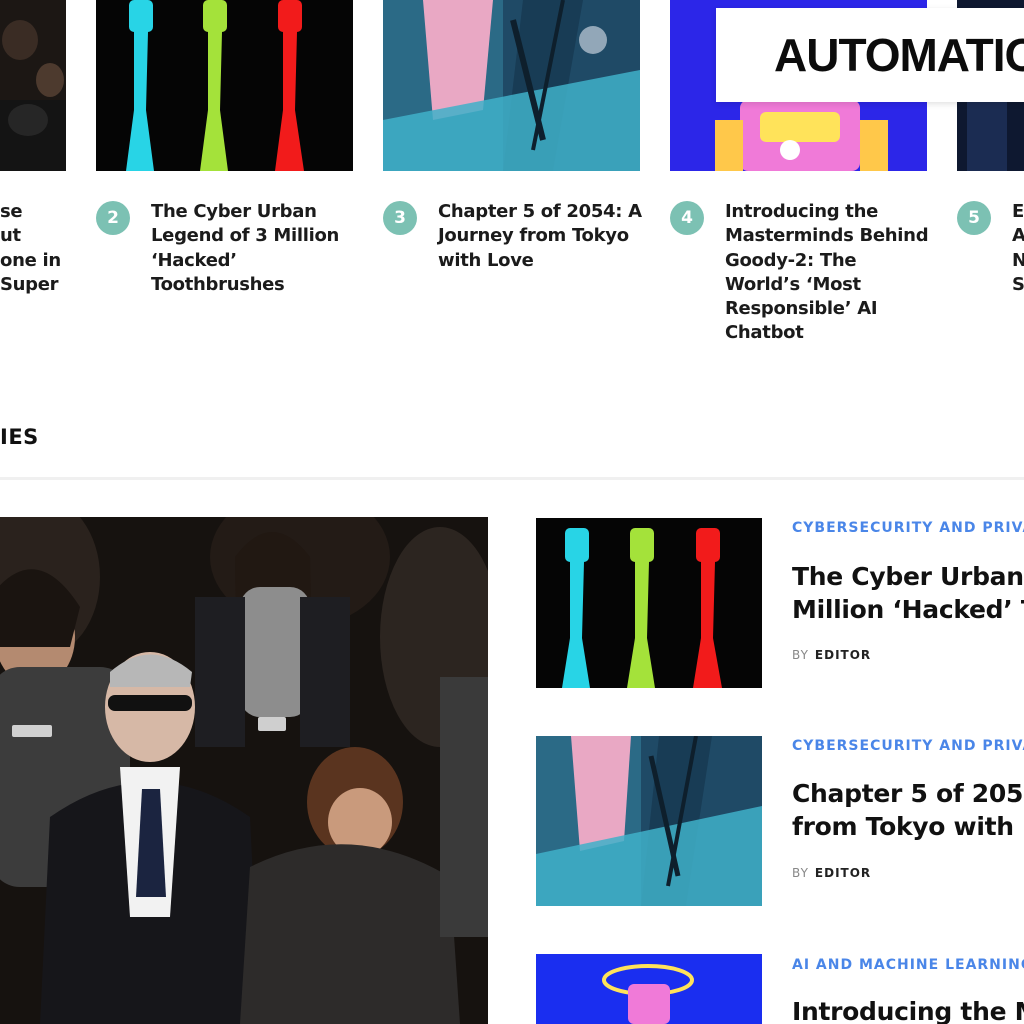 The image size is (1024, 1024). What do you see at coordinates (30, 248) in the screenshot?
I see `trending-title-1: se ut one in Super` at bounding box center [30, 248].